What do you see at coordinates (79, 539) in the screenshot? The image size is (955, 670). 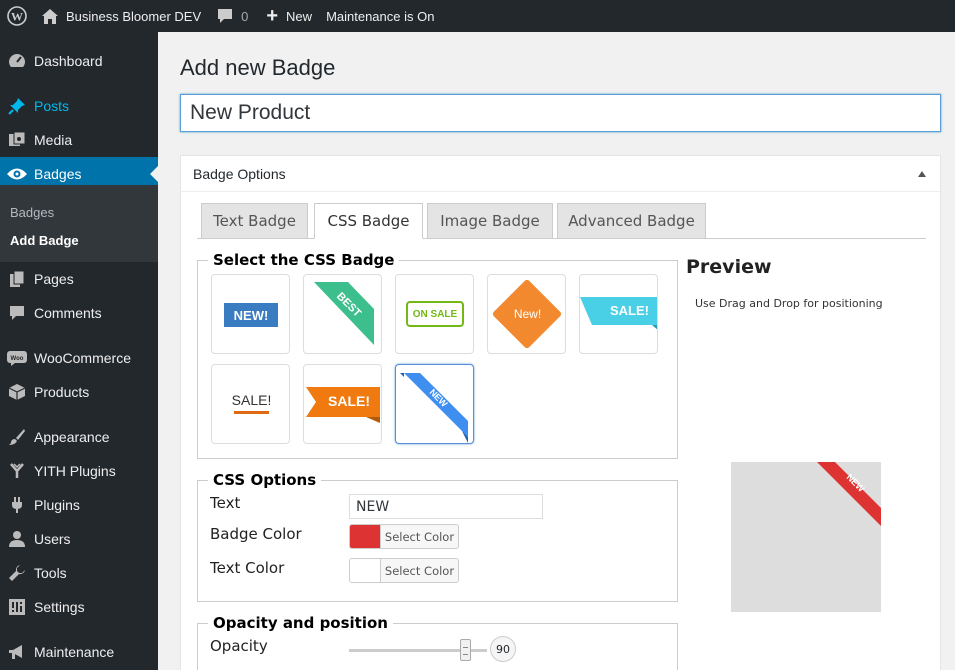 I see `sidebar-item-users: Users` at bounding box center [79, 539].